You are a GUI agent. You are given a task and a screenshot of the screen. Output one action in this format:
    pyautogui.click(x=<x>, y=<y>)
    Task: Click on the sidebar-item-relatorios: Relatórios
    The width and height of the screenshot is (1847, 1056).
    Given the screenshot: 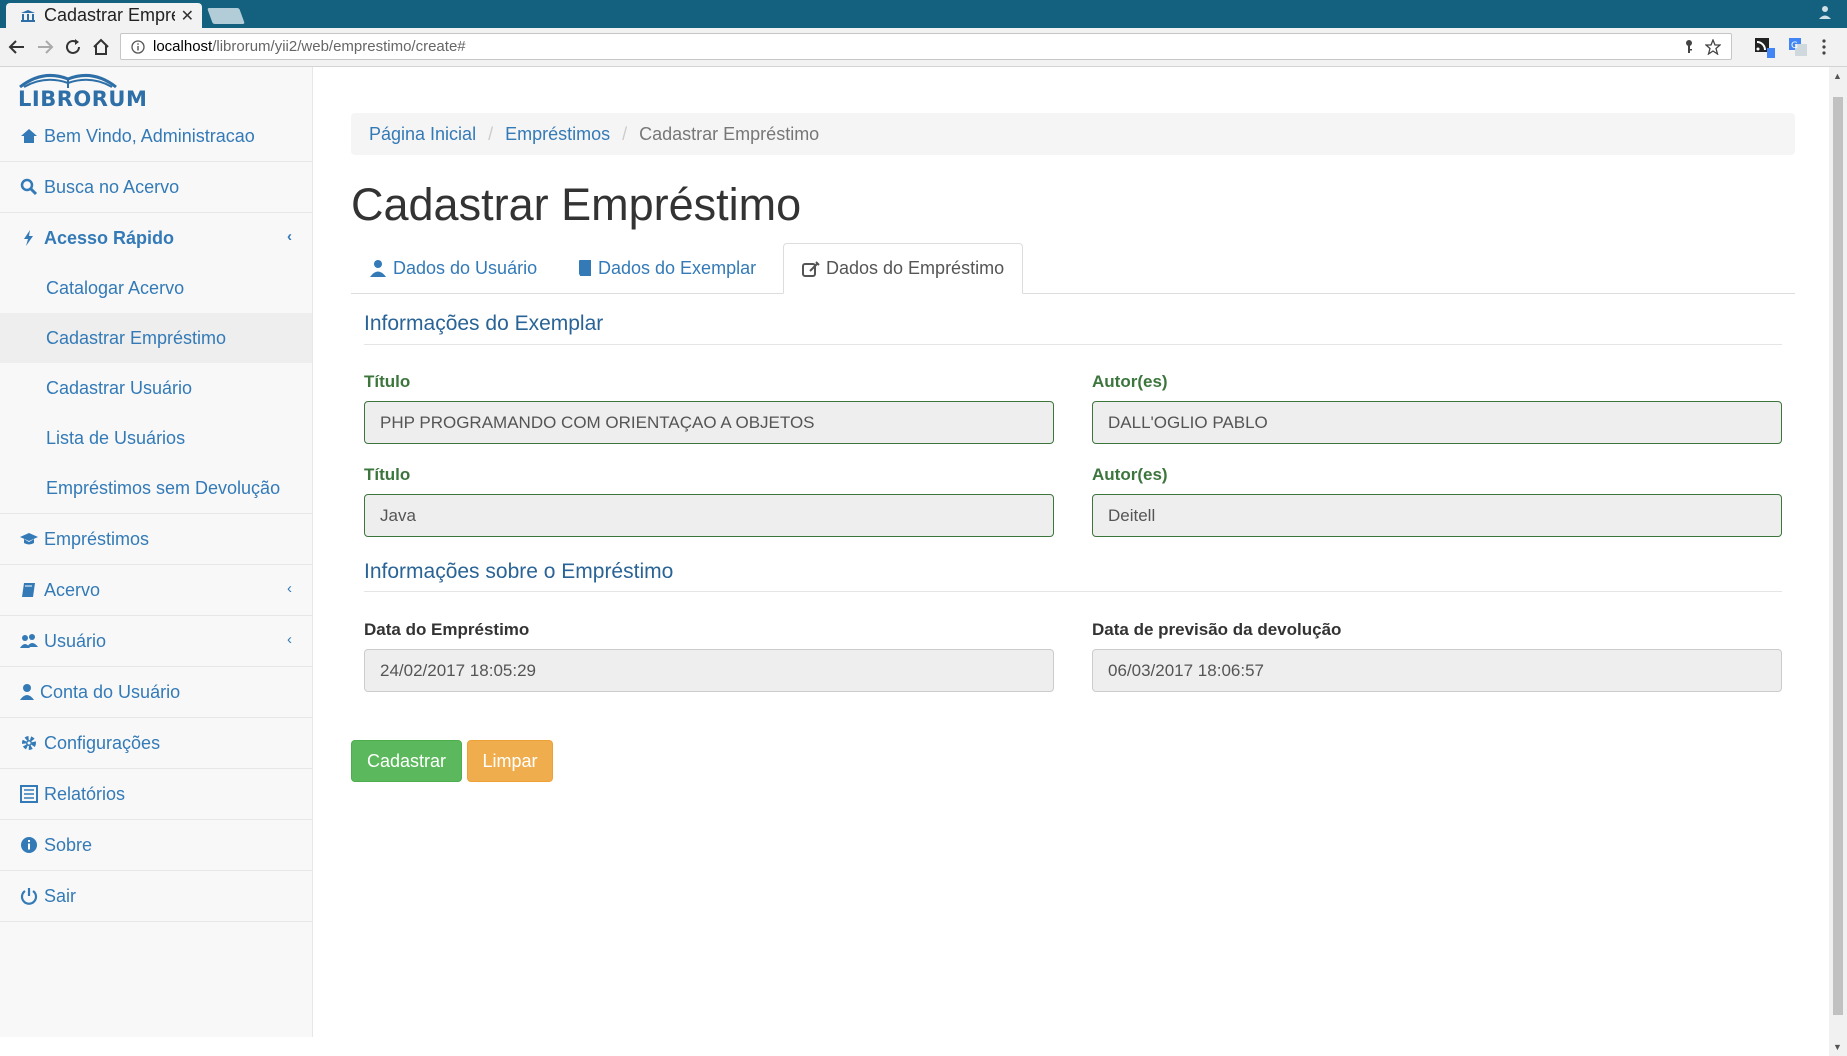 What is the action you would take?
    pyautogui.click(x=156, y=794)
    